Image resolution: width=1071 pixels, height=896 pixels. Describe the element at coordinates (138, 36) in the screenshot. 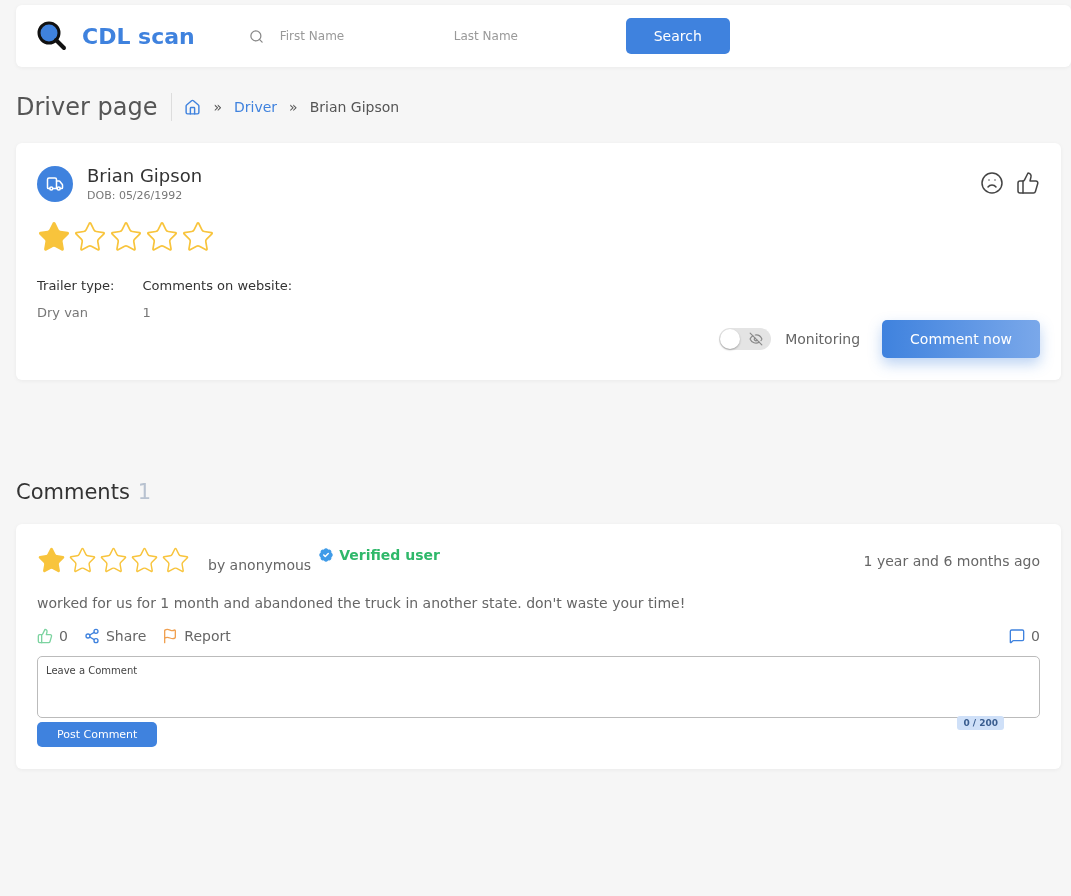

I see `logo-text: CDL scan` at that location.